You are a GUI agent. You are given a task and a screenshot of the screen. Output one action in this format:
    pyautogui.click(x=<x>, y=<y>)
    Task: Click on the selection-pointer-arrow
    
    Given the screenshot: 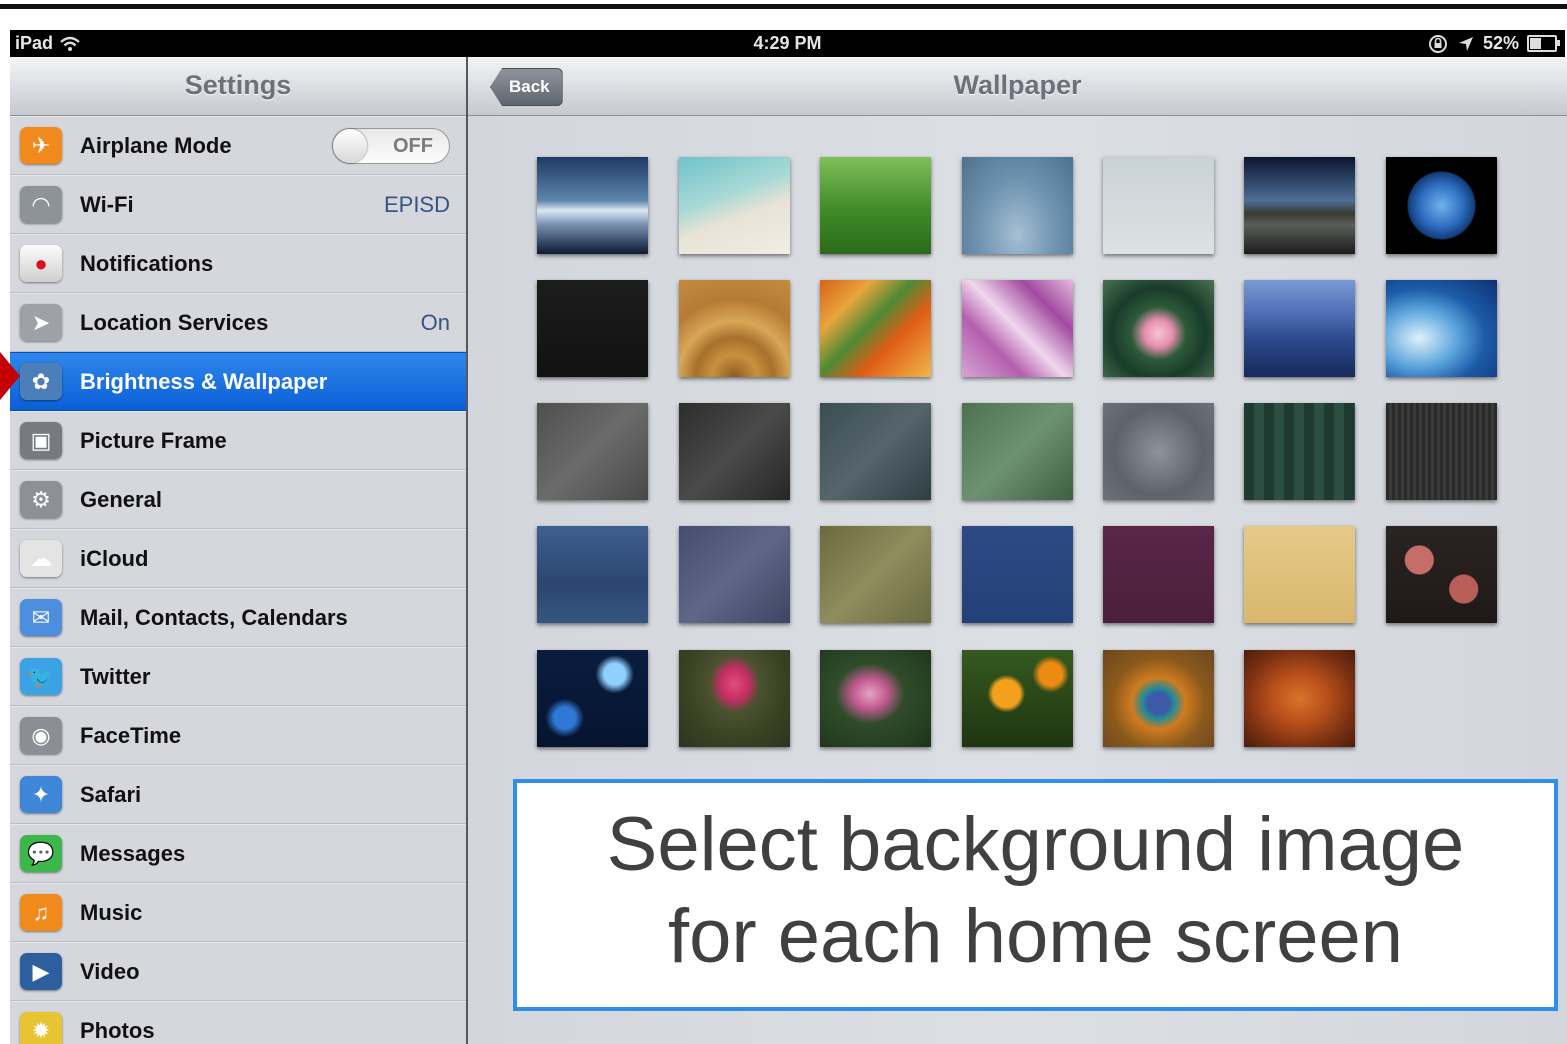 What is the action you would take?
    pyautogui.click(x=10, y=376)
    